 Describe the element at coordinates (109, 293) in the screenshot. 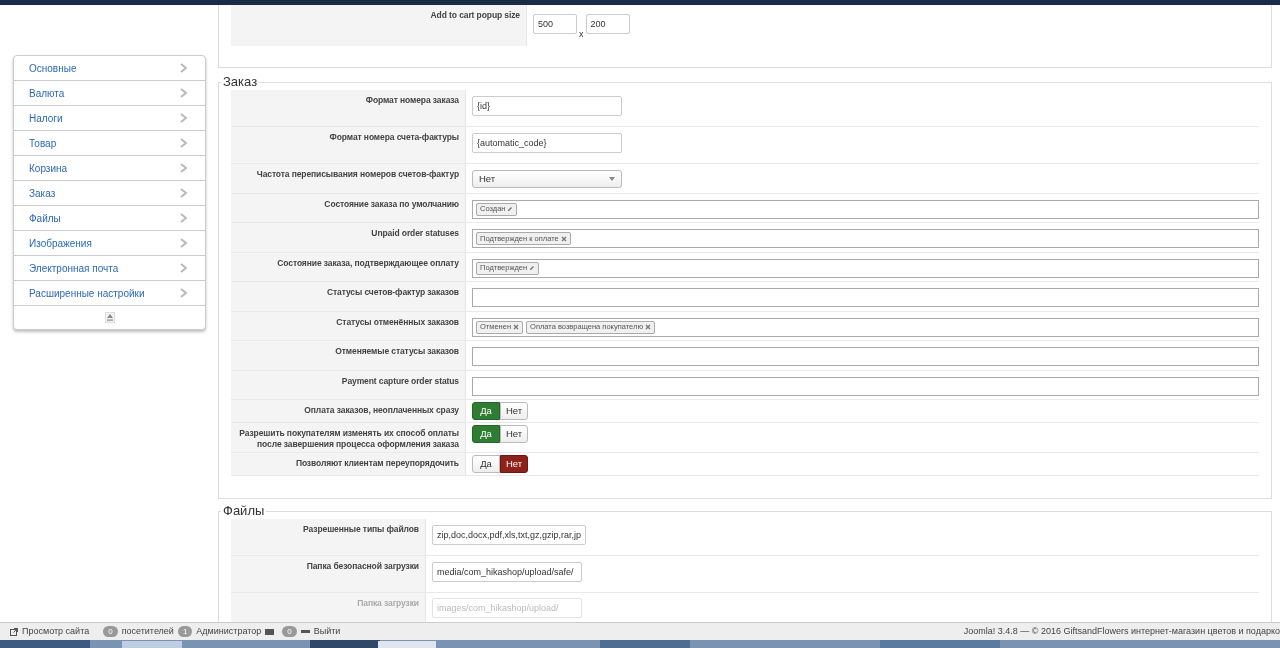

I see `sidebar-item: Расширенные настройки` at that location.